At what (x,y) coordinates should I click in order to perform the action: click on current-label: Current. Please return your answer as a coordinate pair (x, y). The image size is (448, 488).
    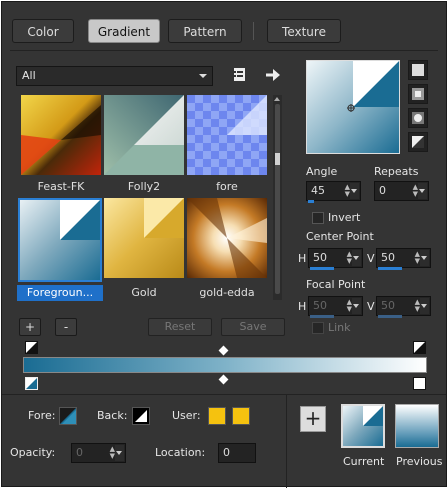
    Looking at the image, I should click on (364, 461).